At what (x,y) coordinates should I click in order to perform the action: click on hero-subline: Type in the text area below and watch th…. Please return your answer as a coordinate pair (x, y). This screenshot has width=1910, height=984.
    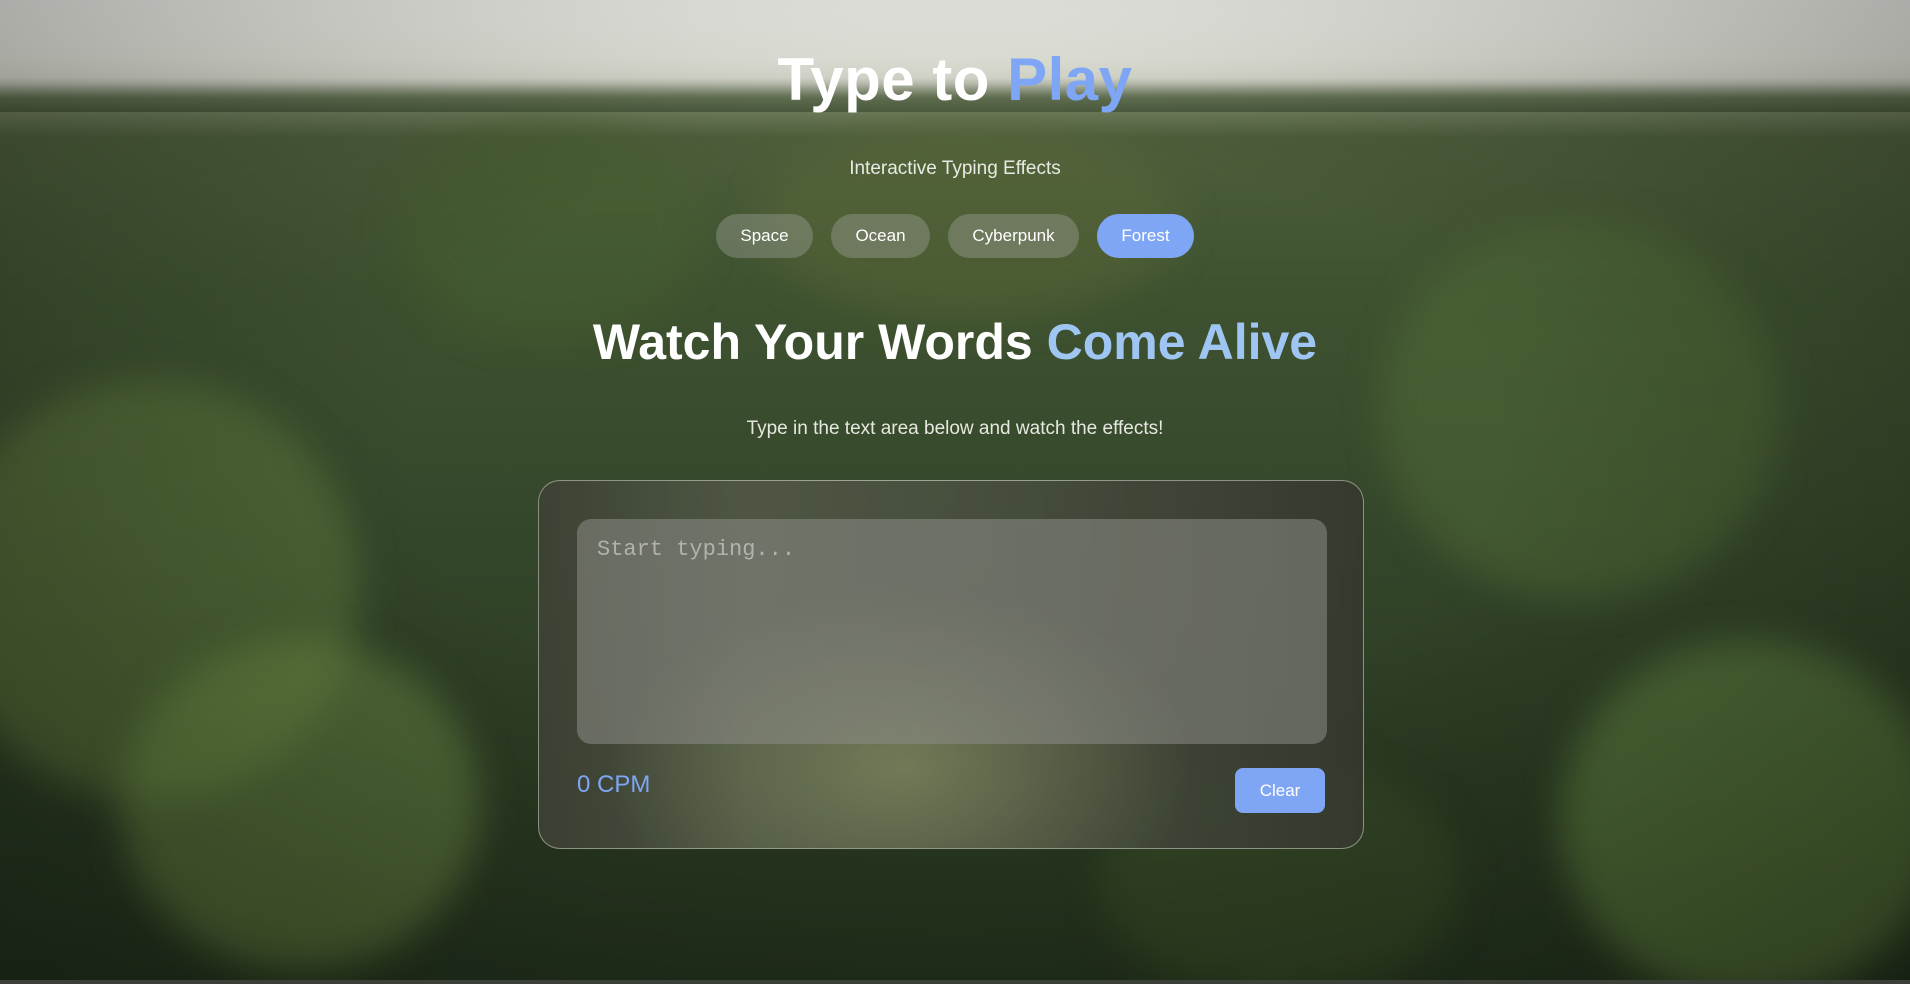
    Looking at the image, I should click on (955, 428).